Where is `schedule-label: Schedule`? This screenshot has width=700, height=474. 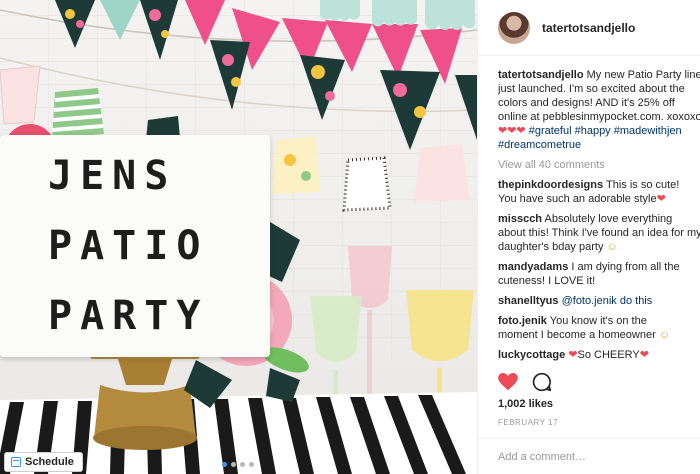 schedule-label: Schedule is located at coordinates (49, 462).